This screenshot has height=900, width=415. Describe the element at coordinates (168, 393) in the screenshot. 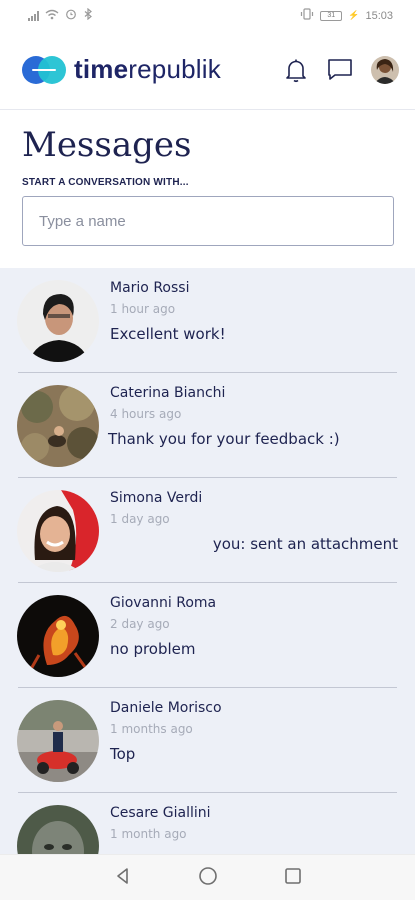

I see `contact-name: Caterina Bianchi` at that location.